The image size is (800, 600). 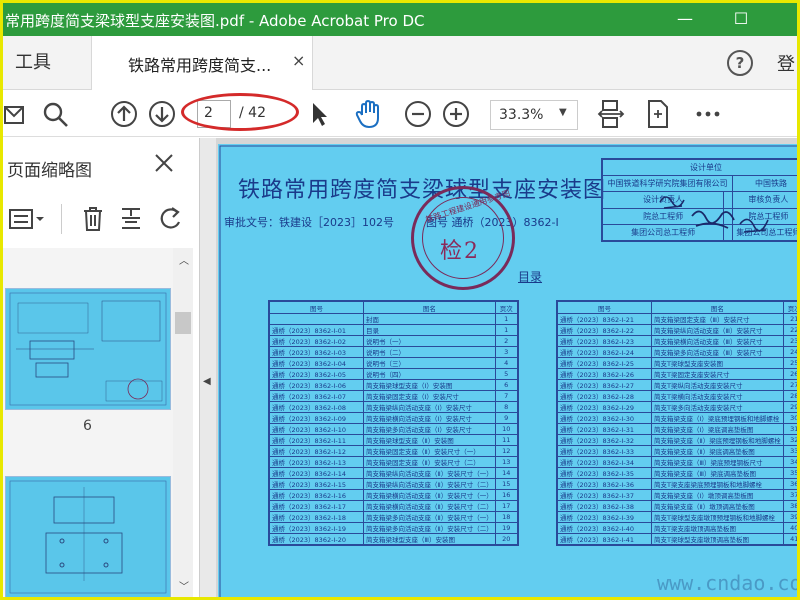 What do you see at coordinates (183, 422) in the screenshot?
I see `thumbnail-scrollbar: ︿ ﹀` at bounding box center [183, 422].